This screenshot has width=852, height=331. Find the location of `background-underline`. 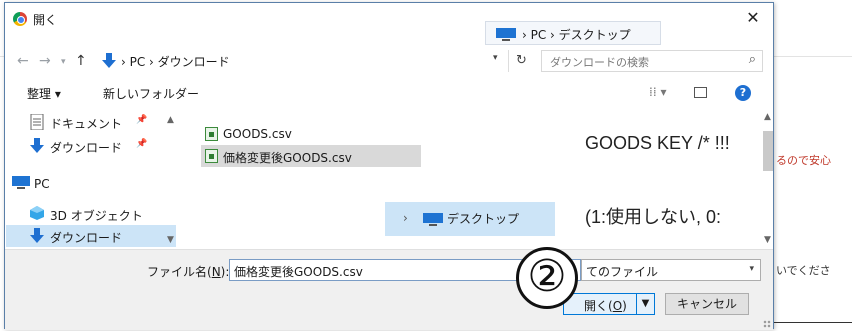

background-underline is located at coordinates (810, 322).